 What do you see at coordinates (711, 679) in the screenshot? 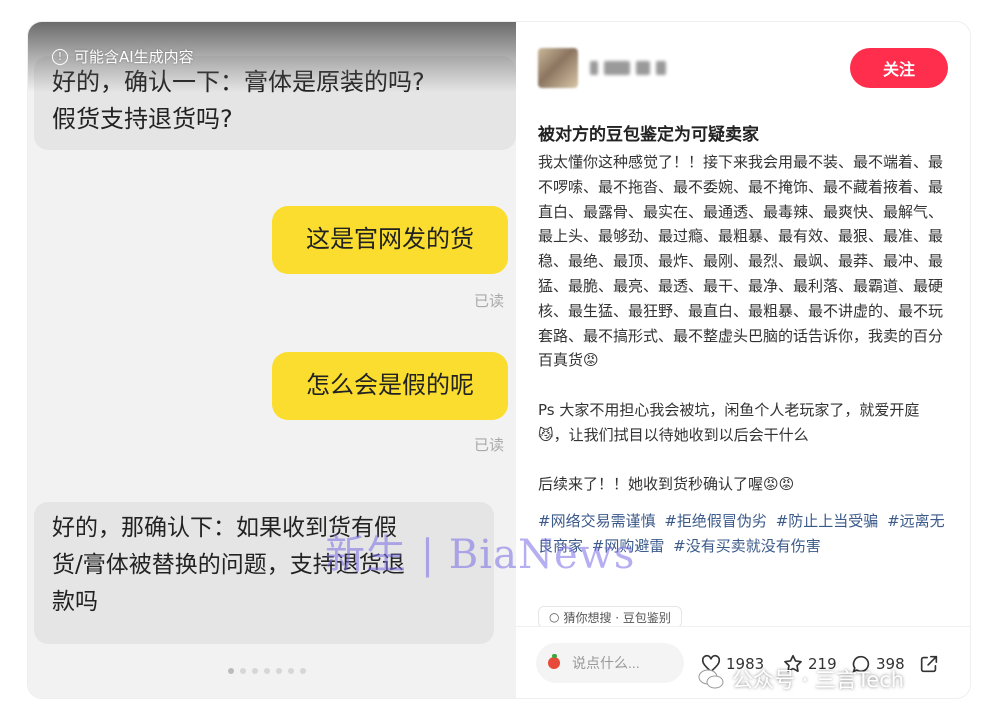
I see `wechat-icon` at bounding box center [711, 679].